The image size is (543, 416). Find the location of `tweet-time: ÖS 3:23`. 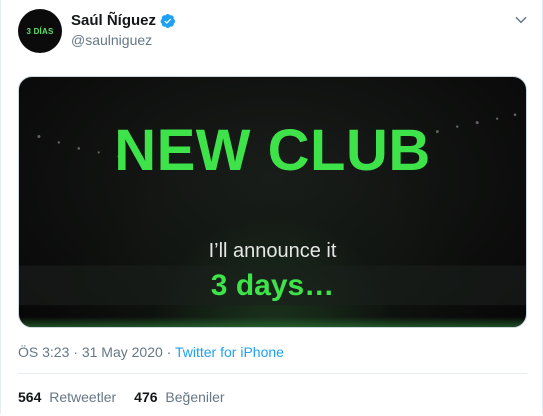

tweet-time: ÖS 3:23 is located at coordinates (43, 352).